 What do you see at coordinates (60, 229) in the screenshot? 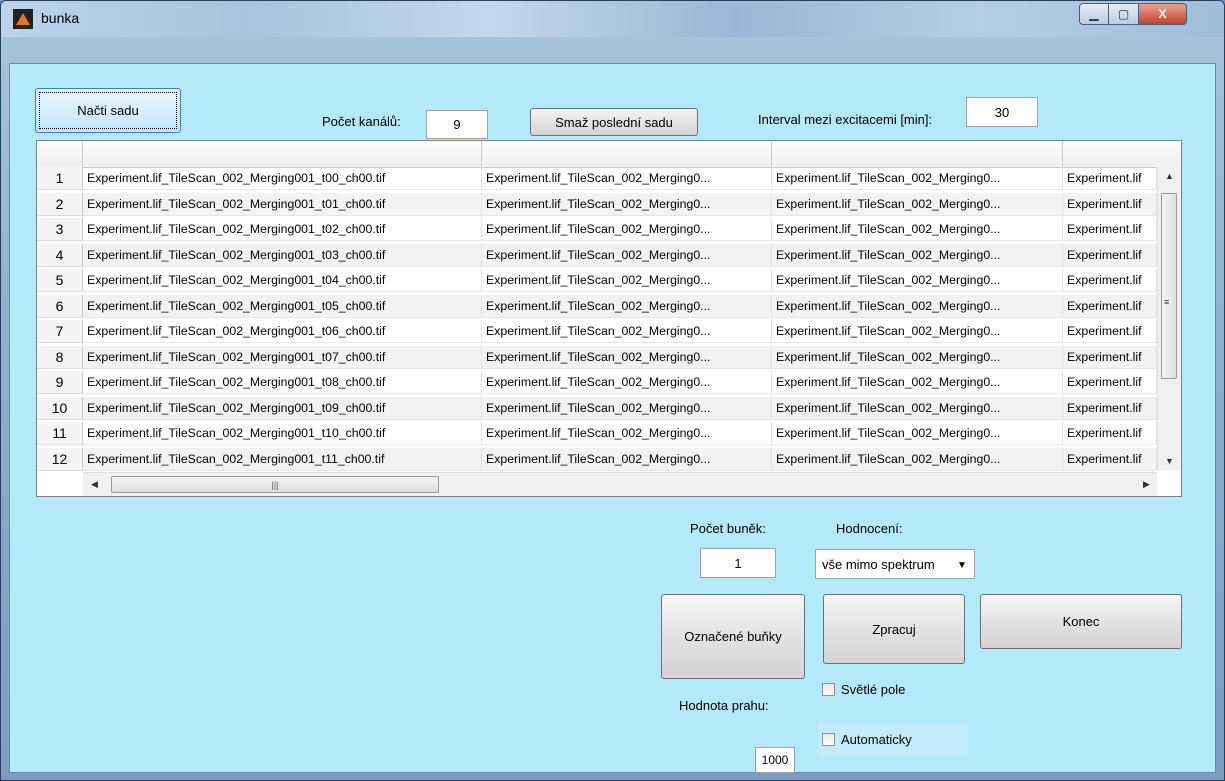
I see `row-number: 3` at bounding box center [60, 229].